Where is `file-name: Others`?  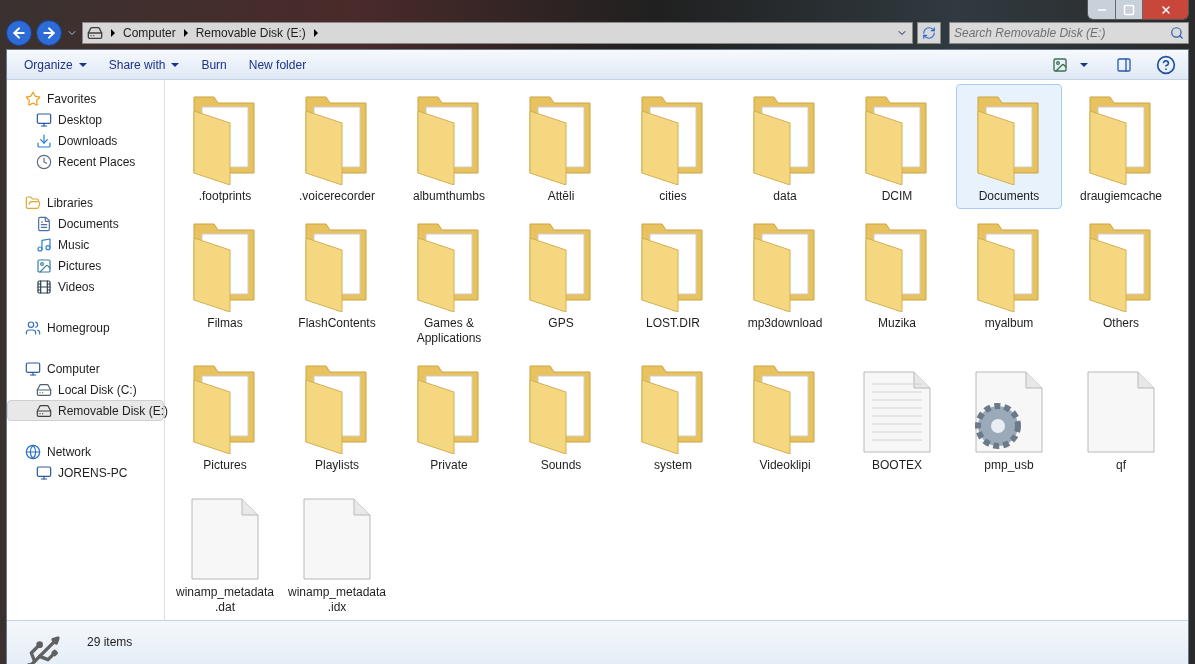 file-name: Others is located at coordinates (1121, 323).